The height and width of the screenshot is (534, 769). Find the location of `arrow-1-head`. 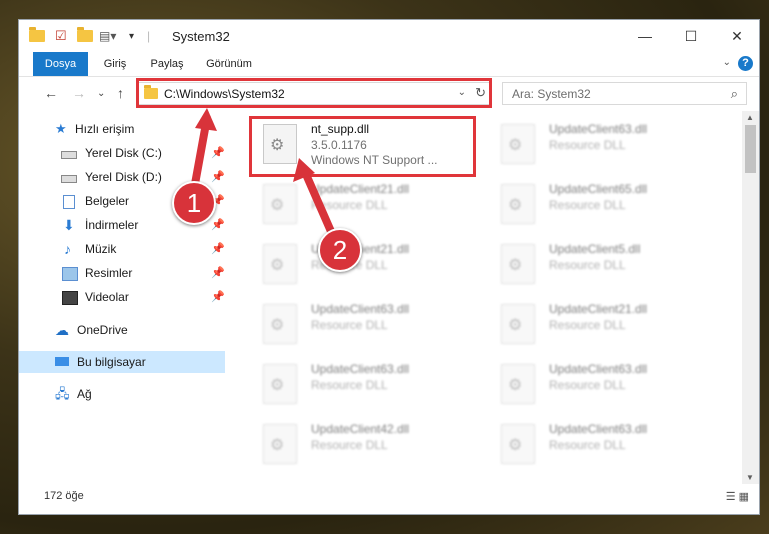

arrow-1-head is located at coordinates (206, 119).